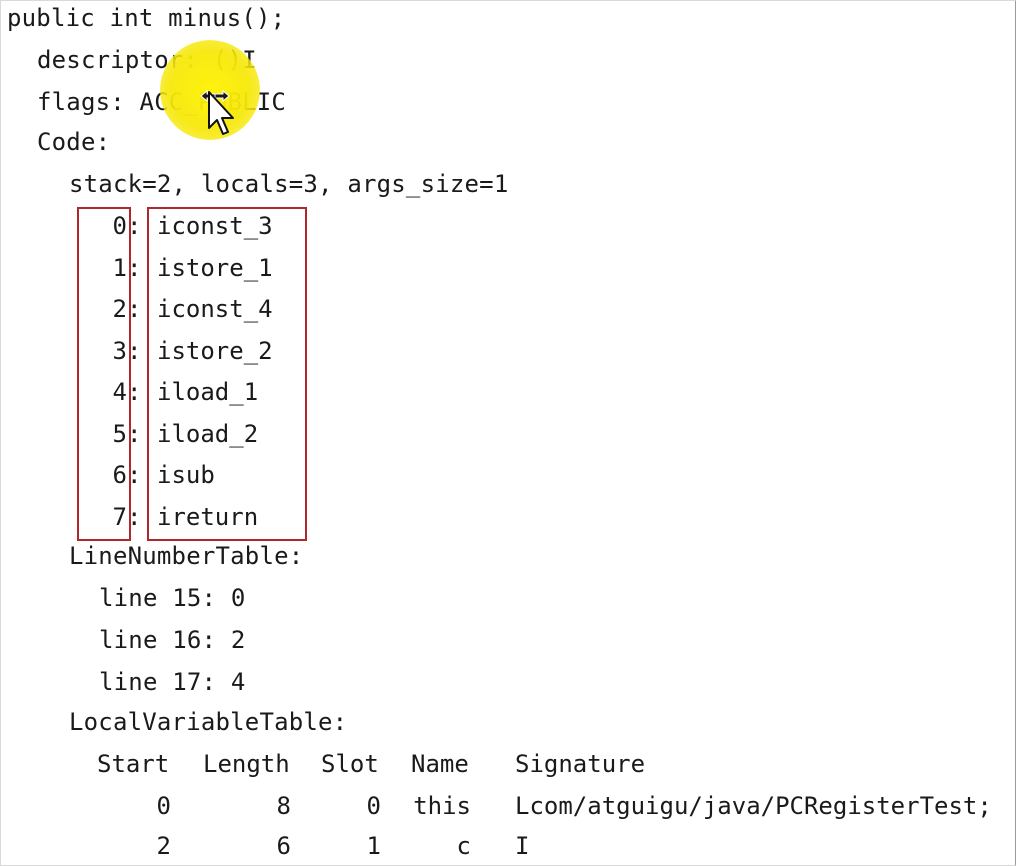  What do you see at coordinates (522, 846) in the screenshot?
I see `lvt-cell-signature: I` at bounding box center [522, 846].